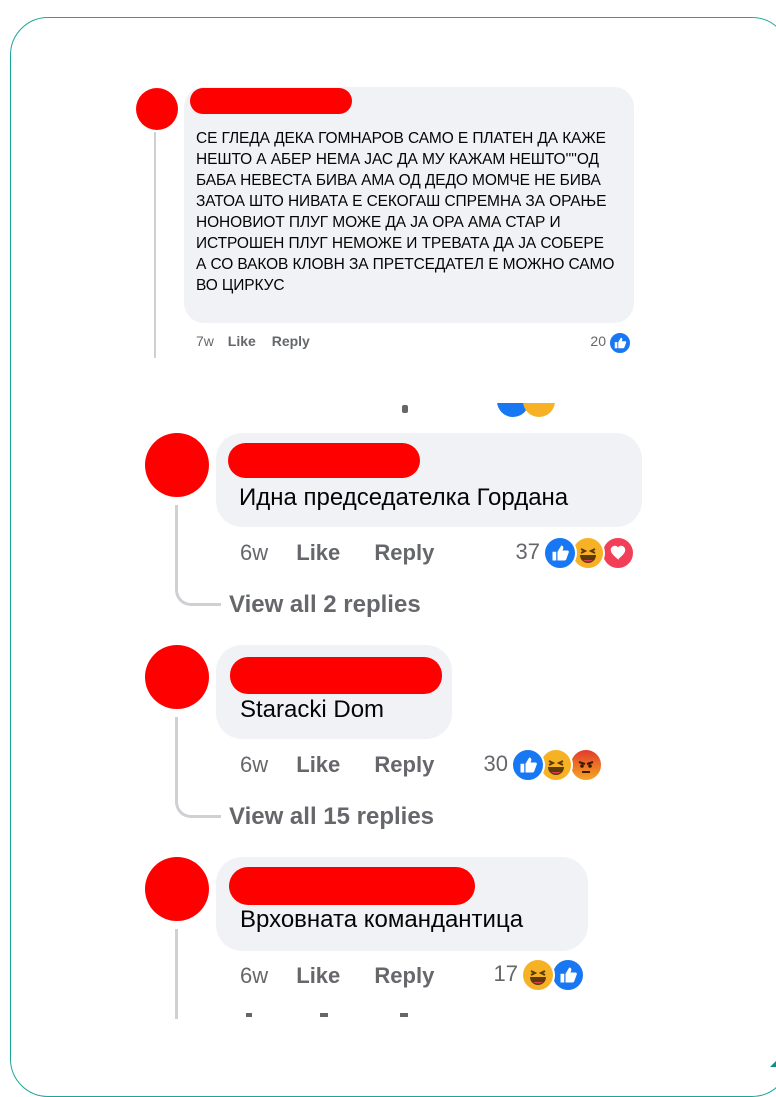 The width and height of the screenshot is (776, 1097). Describe the element at coordinates (538, 975) in the screenshot. I see `haha-icon` at that location.